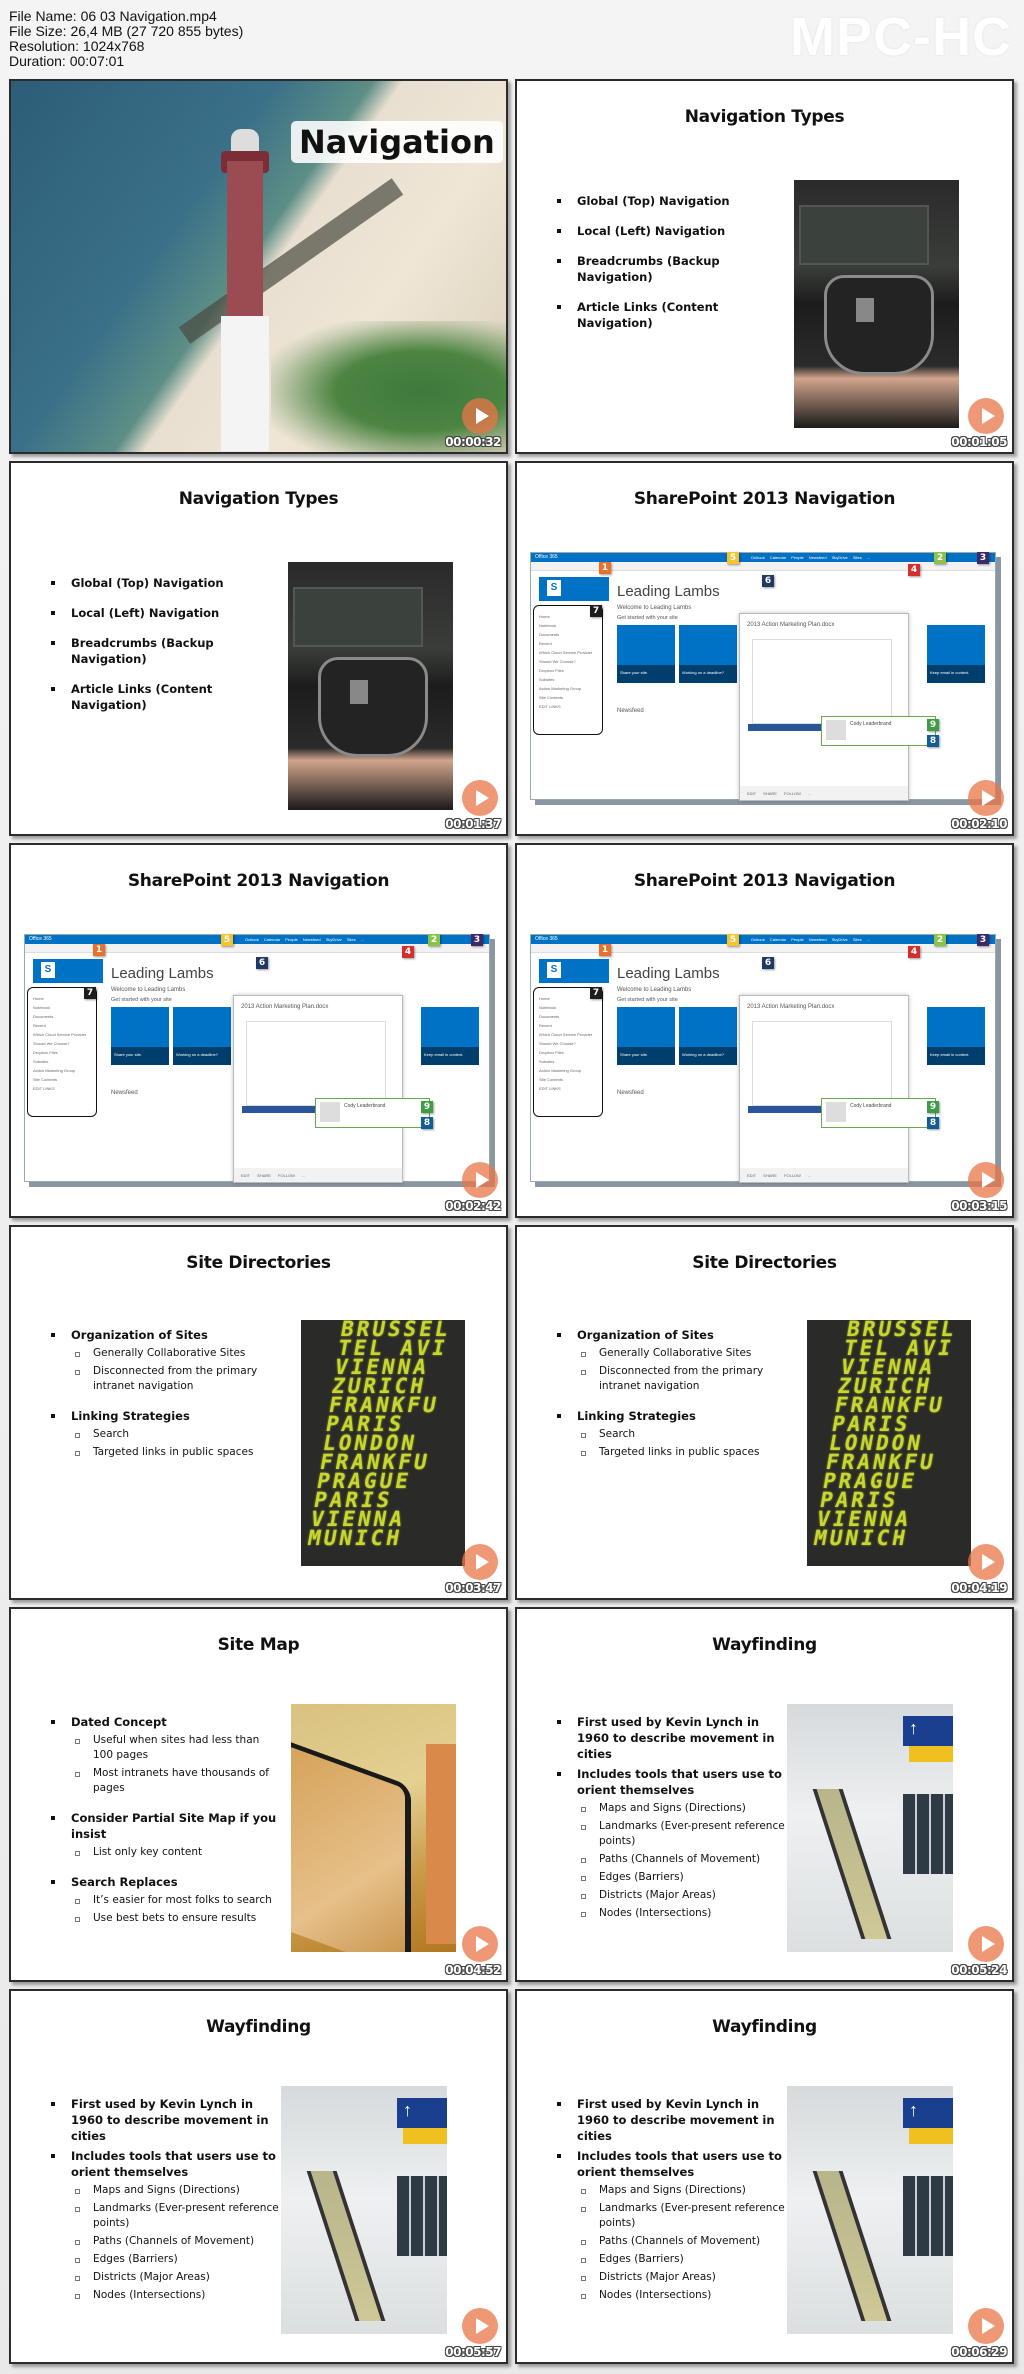 Image resolution: width=1024 pixels, height=2374 pixels. I want to click on up-arrow-sign, so click(422, 2113).